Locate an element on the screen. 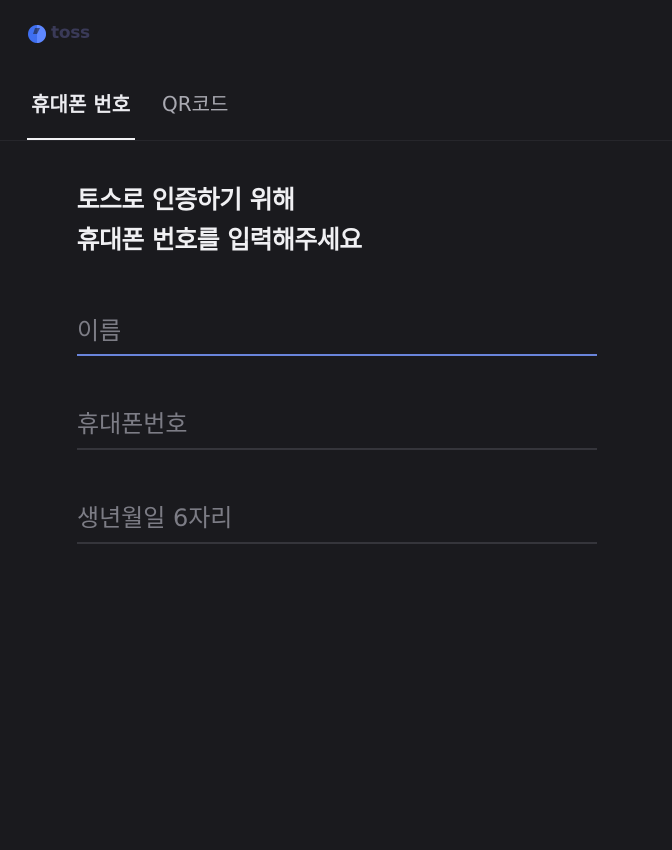 The width and height of the screenshot is (672, 850). name-input-underline is located at coordinates (337, 355).